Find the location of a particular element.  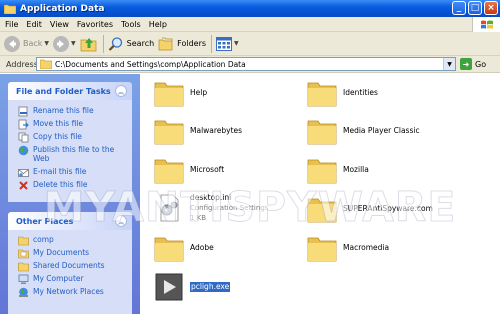

rename-file-link: Rename this file is located at coordinates (56, 111).